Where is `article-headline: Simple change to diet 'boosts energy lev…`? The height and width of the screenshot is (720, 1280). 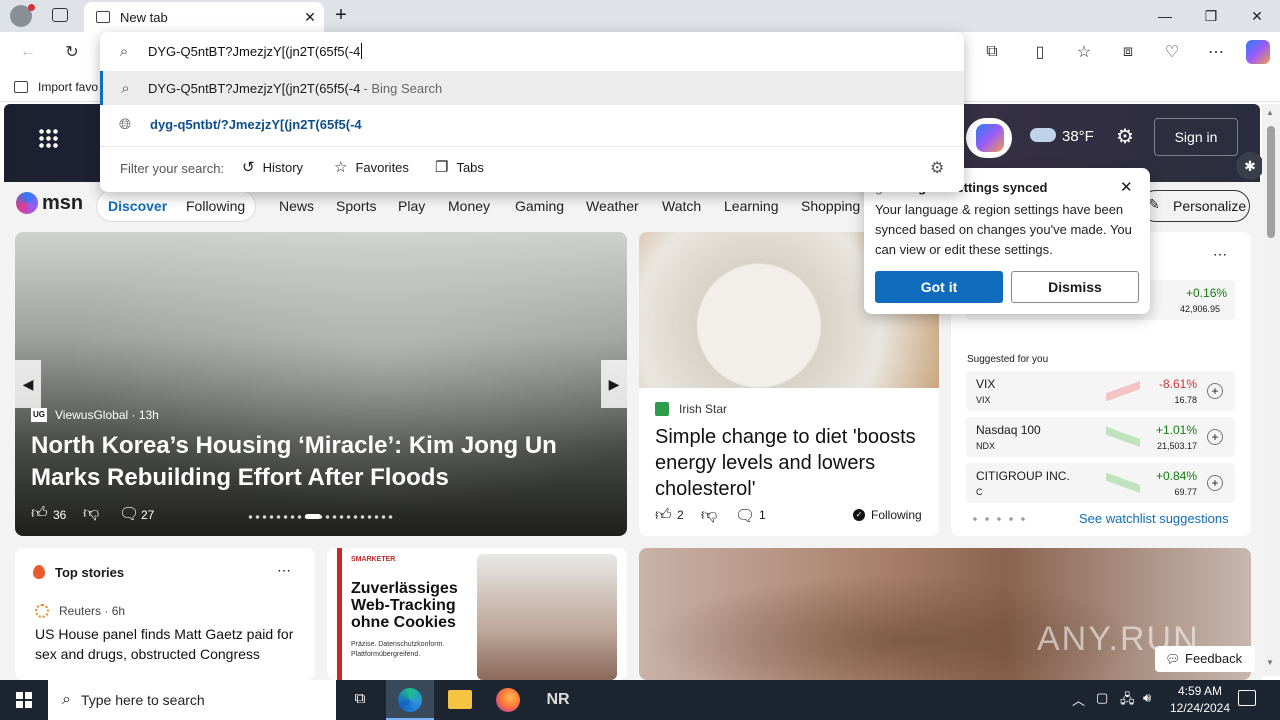 article-headline: Simple change to diet 'boosts energy lev… is located at coordinates (791, 463).